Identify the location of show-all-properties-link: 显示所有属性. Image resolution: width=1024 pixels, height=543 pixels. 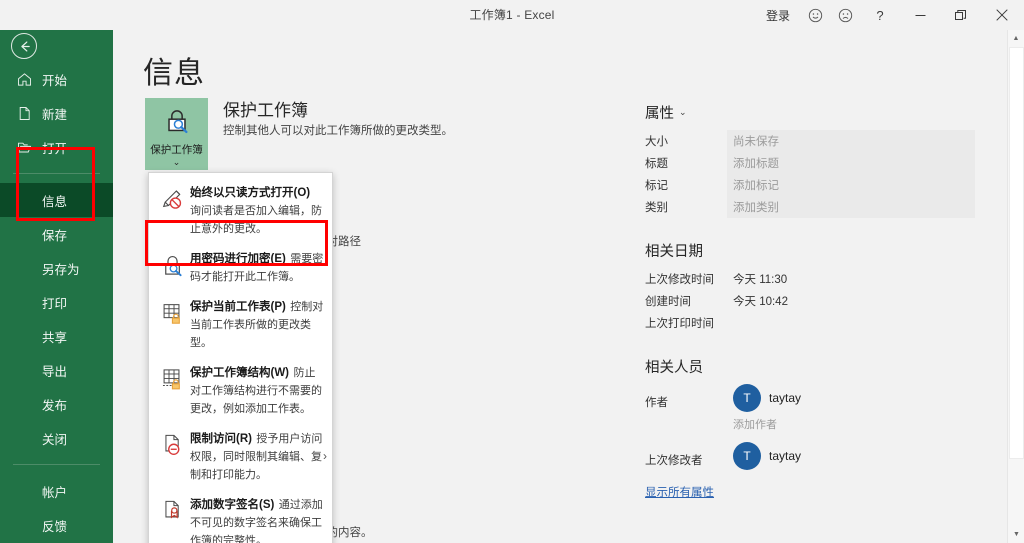
(679, 492).